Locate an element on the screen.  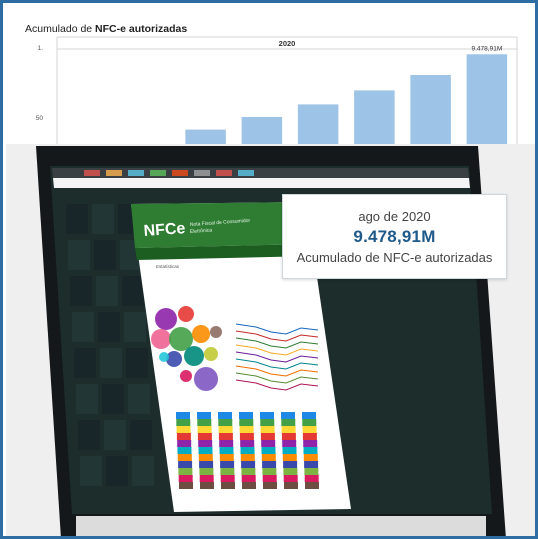
tooltip-label: Acumulado de NFC-e autorizadas is located at coordinates (394, 257).